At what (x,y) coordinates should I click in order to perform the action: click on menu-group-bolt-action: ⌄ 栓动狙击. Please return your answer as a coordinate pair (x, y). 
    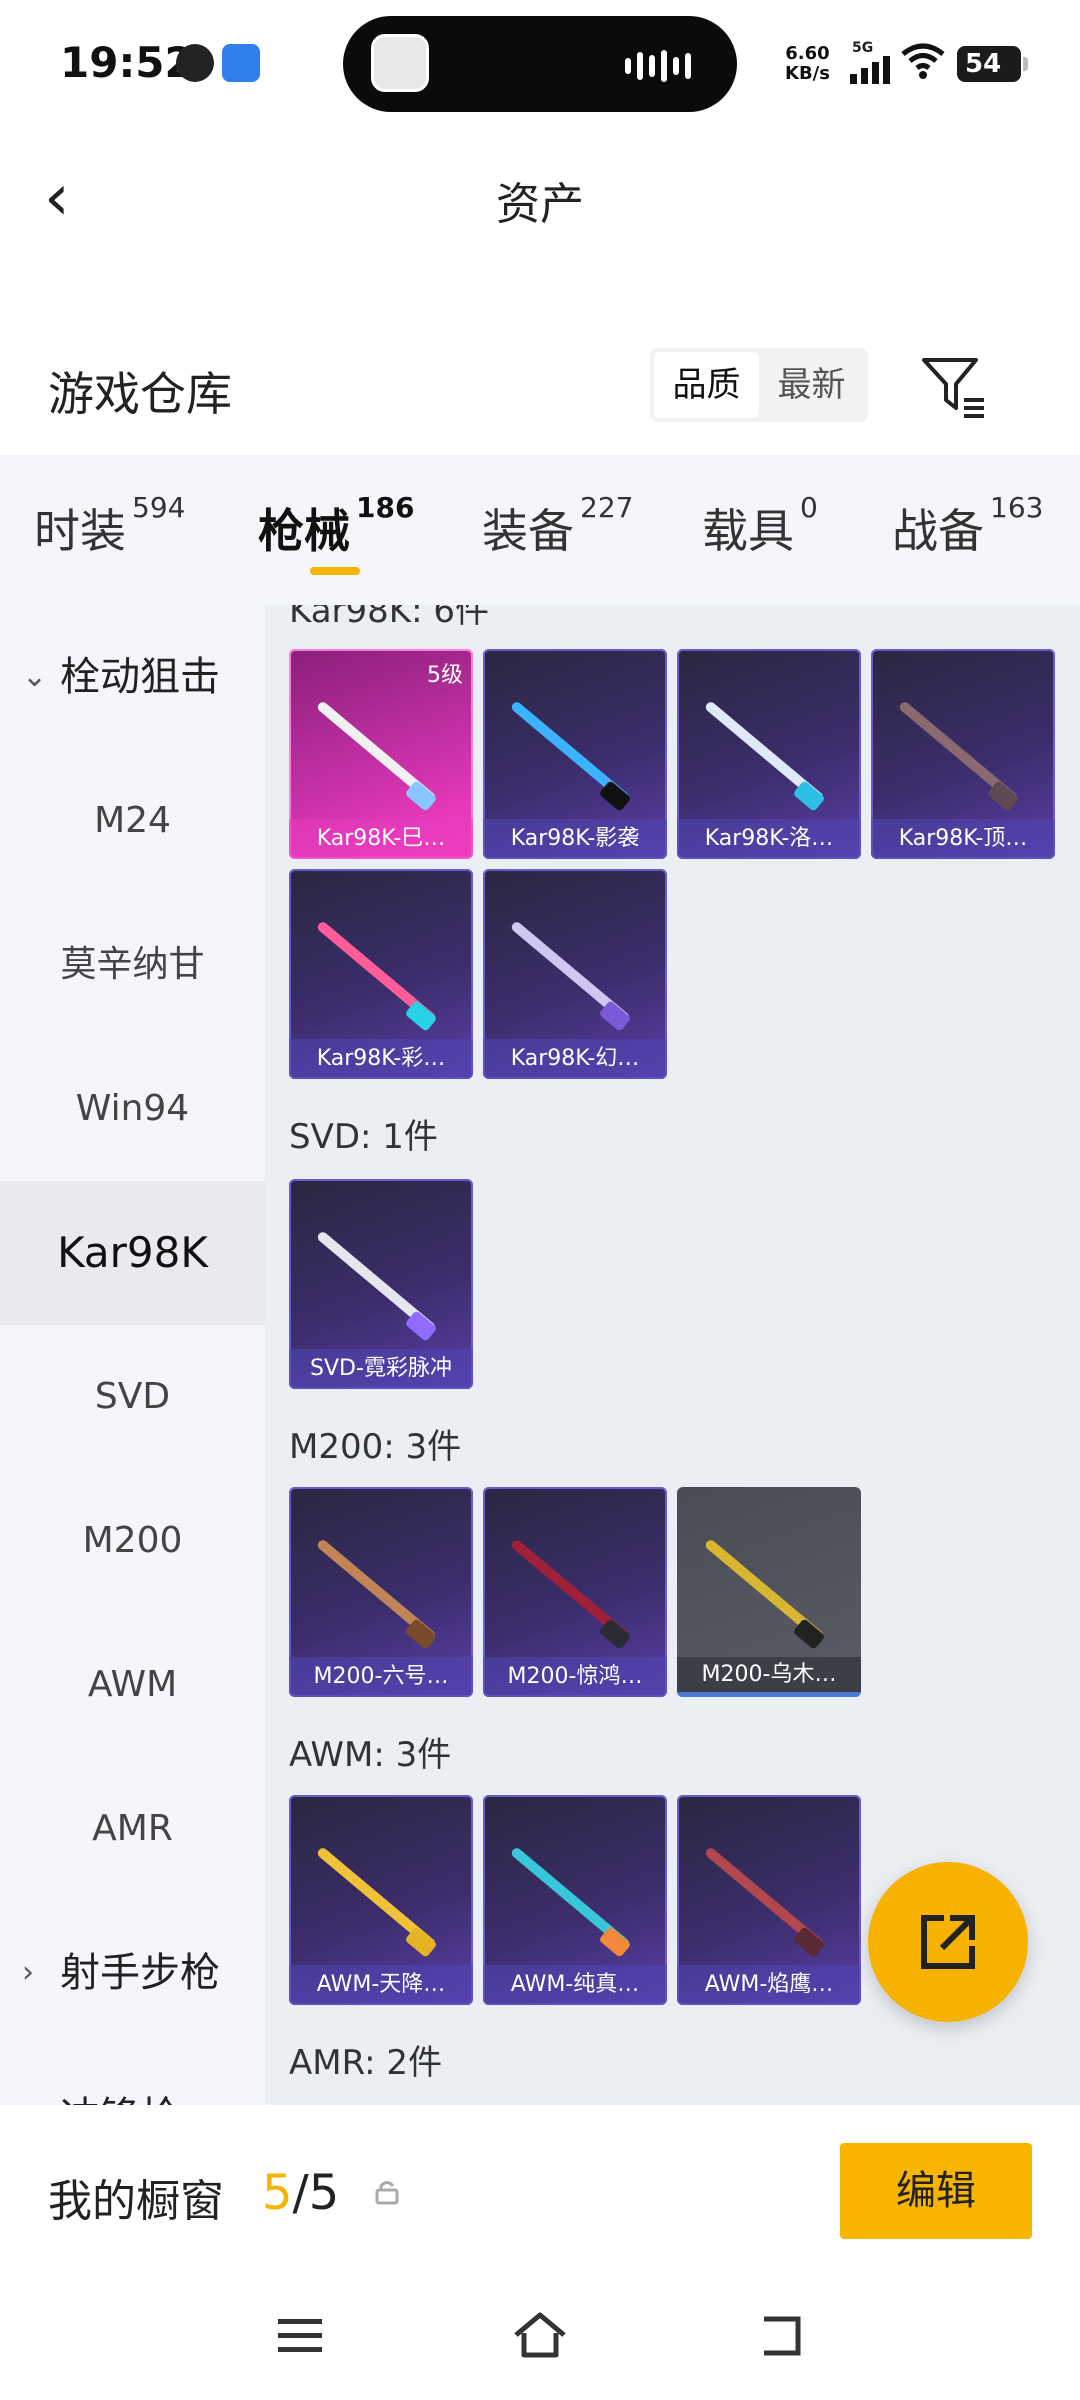
    Looking at the image, I should click on (132, 677).